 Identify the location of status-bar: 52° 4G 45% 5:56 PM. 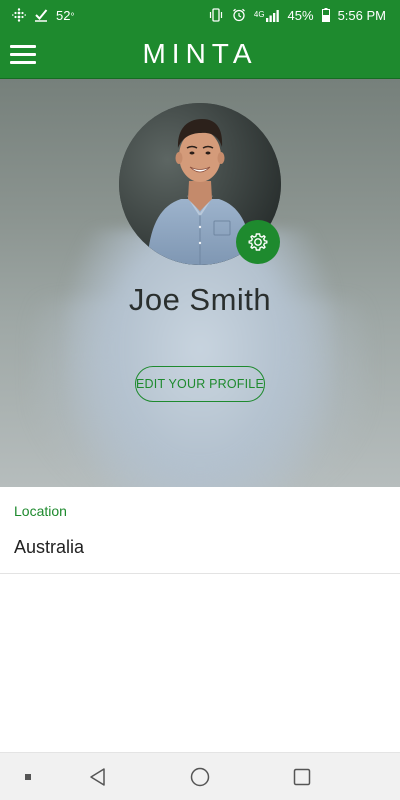
(200, 15).